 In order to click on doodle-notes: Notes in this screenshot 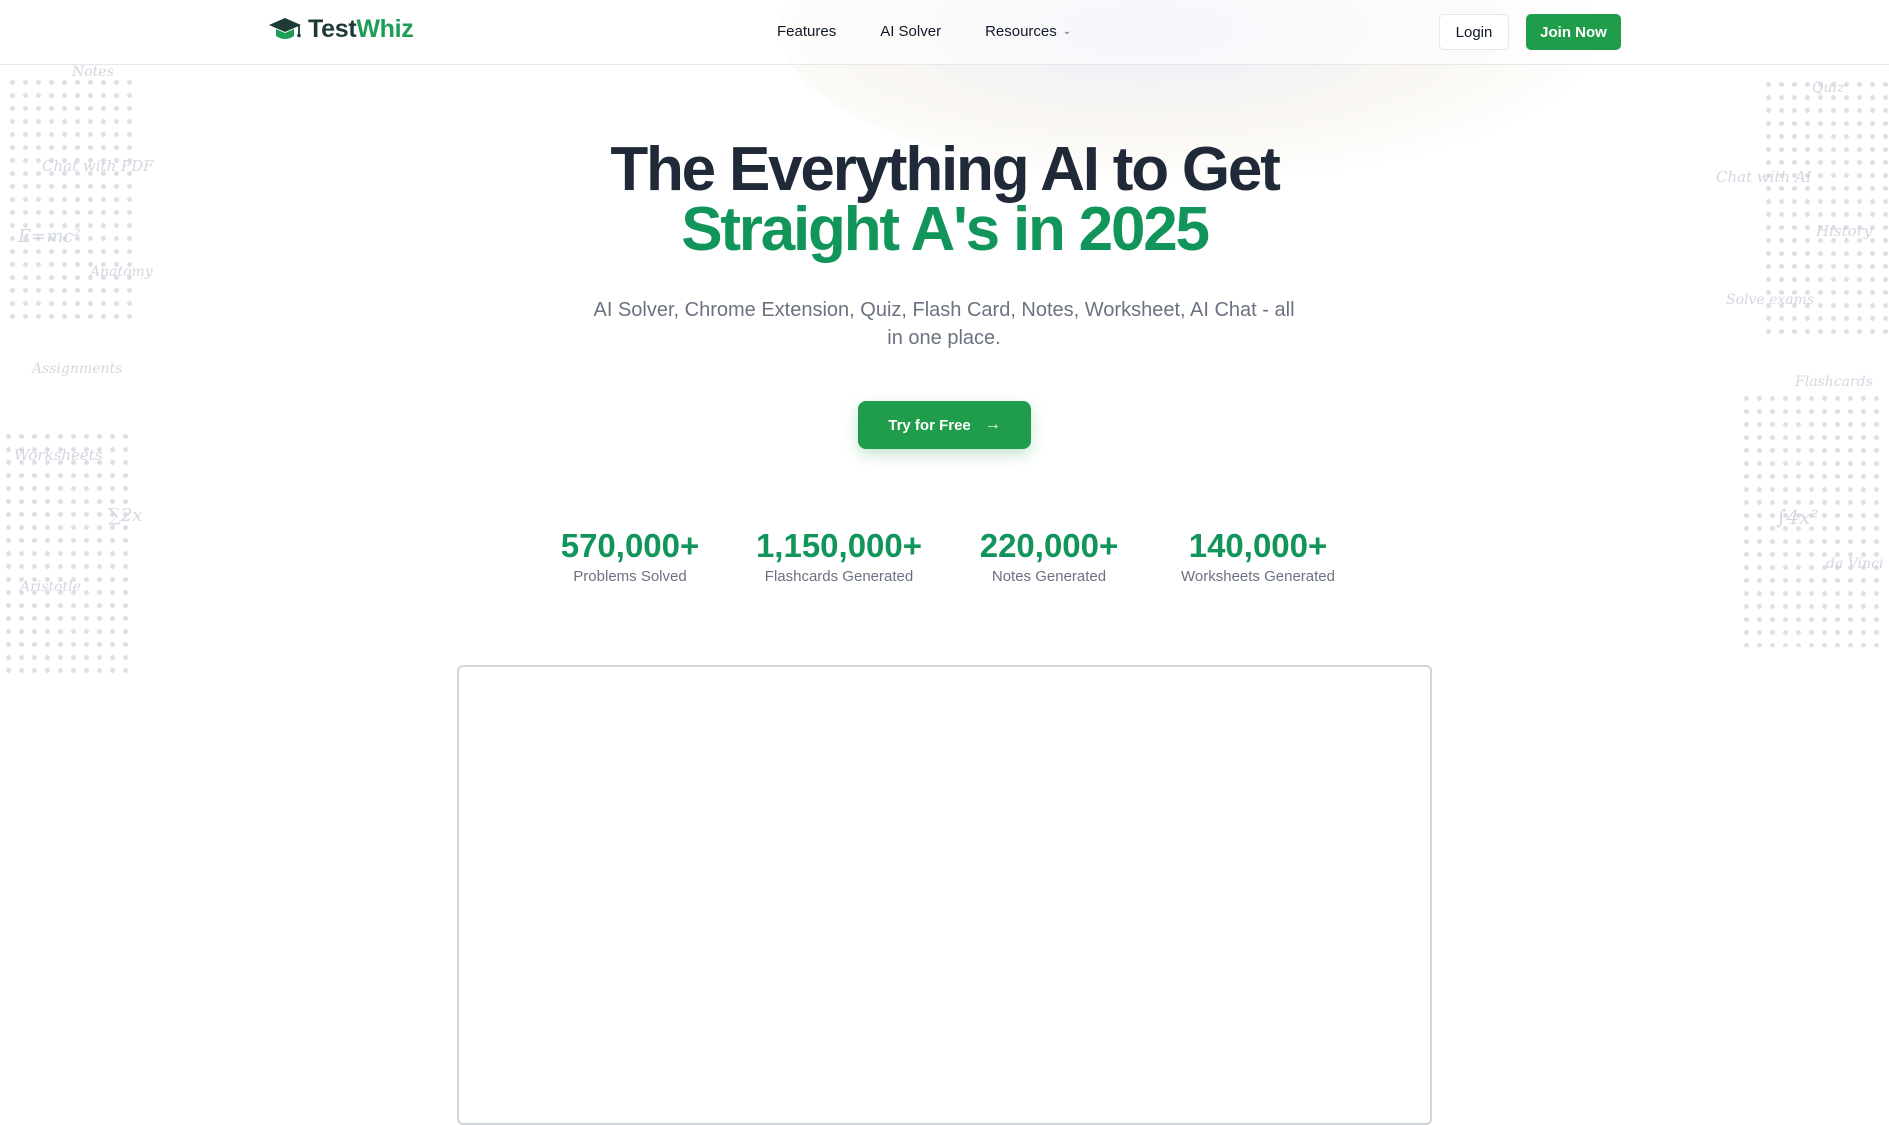, I will do `click(93, 72)`.